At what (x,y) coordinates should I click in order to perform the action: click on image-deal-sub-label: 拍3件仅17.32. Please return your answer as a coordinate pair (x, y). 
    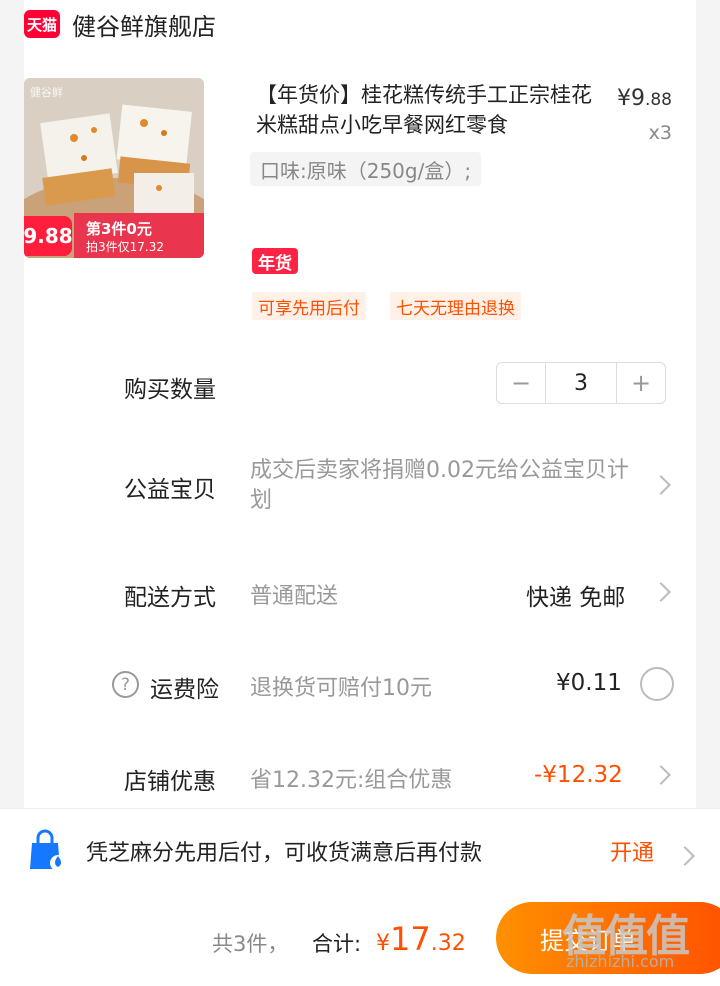
    Looking at the image, I should click on (125, 247).